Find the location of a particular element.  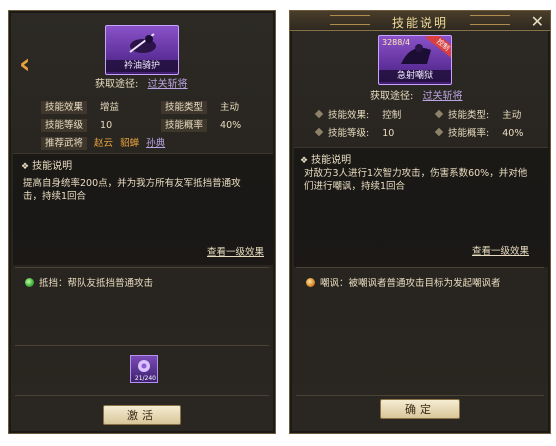

skill-card: 3288/4 控制 急射嘲狱 is located at coordinates (415, 60).